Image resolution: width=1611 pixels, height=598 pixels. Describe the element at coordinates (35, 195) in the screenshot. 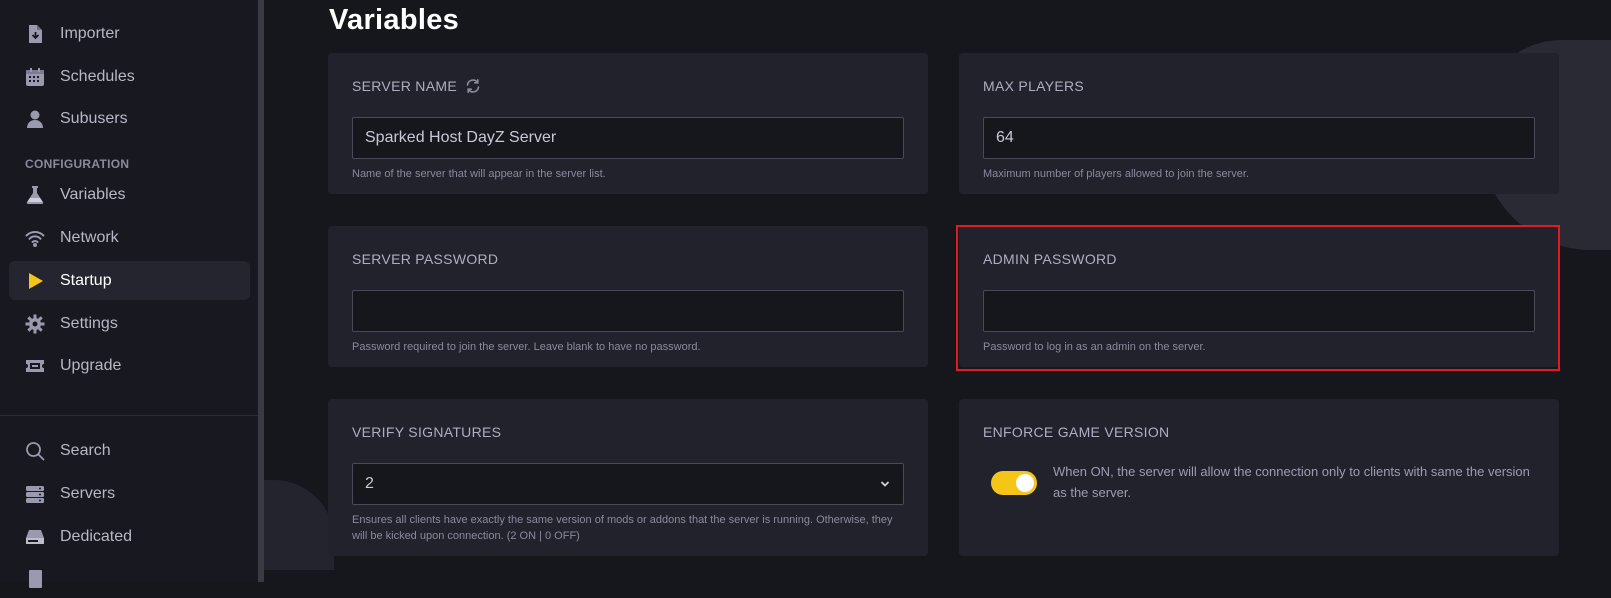

I see `flask-icon` at that location.